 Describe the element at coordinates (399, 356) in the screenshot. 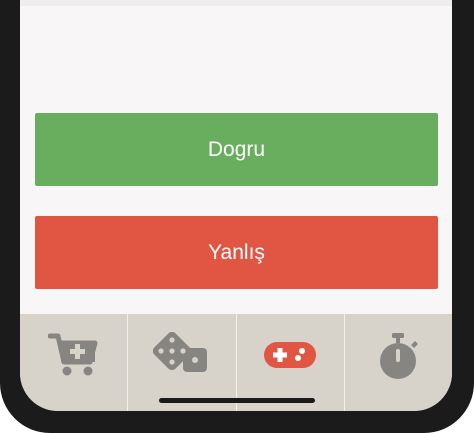

I see `stopwatch-icon` at that location.